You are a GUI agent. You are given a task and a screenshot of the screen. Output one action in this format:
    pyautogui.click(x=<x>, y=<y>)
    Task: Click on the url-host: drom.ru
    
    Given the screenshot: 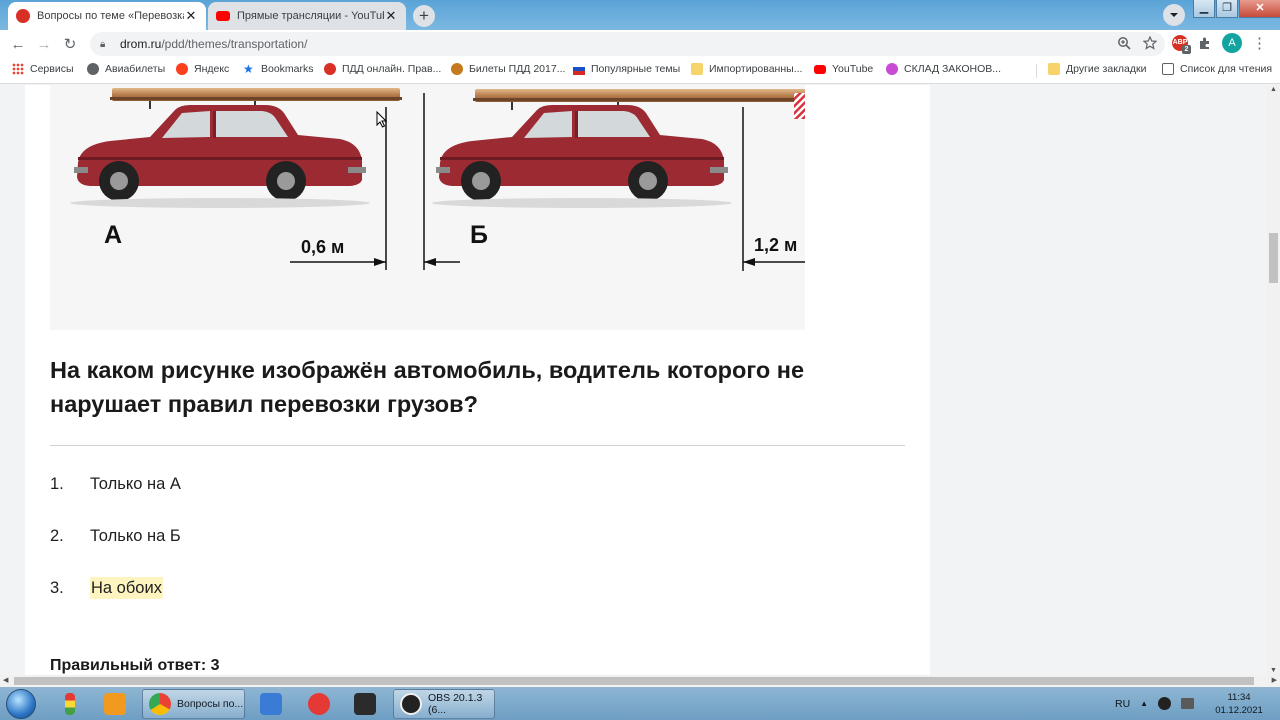 What is the action you would take?
    pyautogui.click(x=141, y=44)
    